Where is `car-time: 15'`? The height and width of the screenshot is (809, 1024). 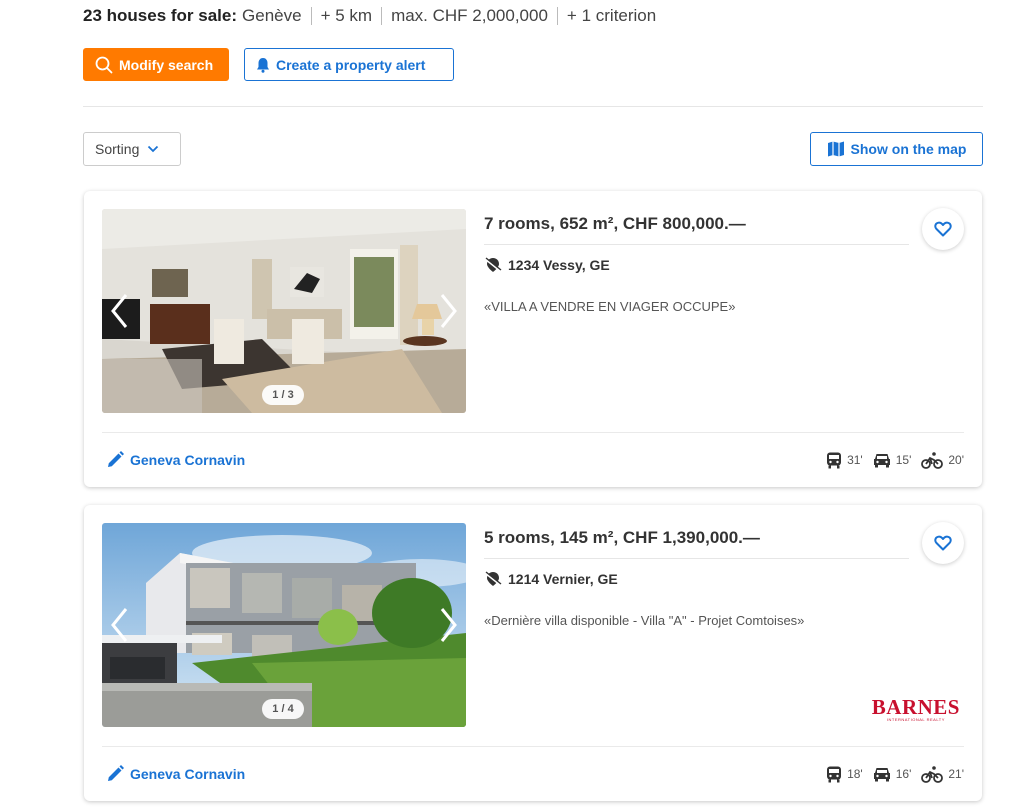
car-time: 15' is located at coordinates (903, 460).